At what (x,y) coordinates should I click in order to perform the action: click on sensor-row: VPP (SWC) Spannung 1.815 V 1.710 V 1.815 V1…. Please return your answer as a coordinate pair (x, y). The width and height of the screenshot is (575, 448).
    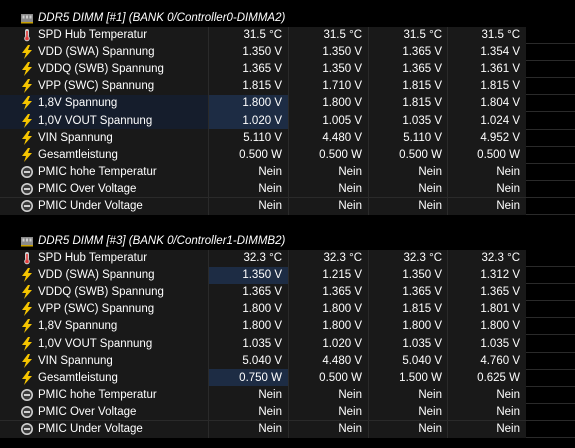
    Looking at the image, I should click on (287, 86).